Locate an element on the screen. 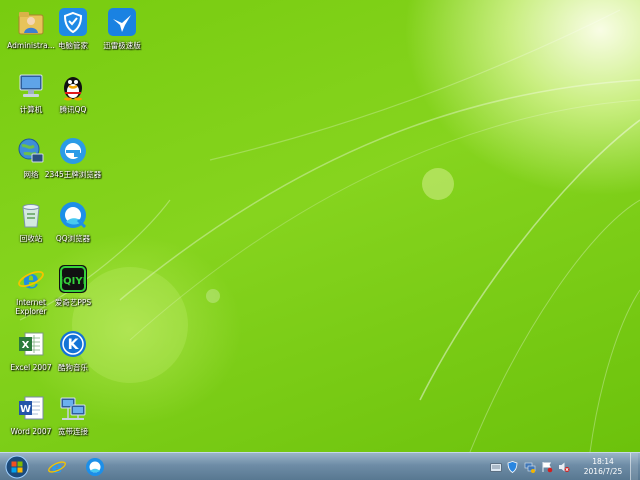 Image resolution: width=640 pixels, height=480 pixels. taskbar: e 18:14 2016/7/25 is located at coordinates (320, 466).